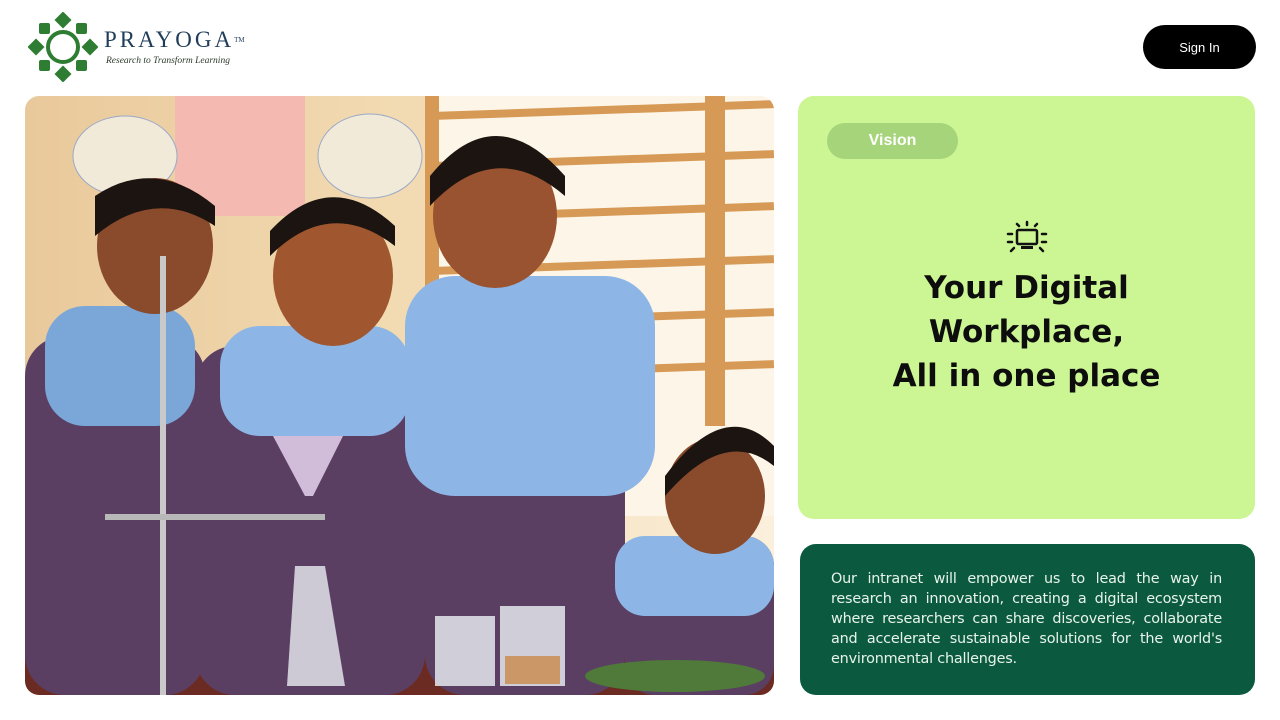 The width and height of the screenshot is (1280, 720). What do you see at coordinates (1026, 376) in the screenshot?
I see `headline-line-3: All in one place` at bounding box center [1026, 376].